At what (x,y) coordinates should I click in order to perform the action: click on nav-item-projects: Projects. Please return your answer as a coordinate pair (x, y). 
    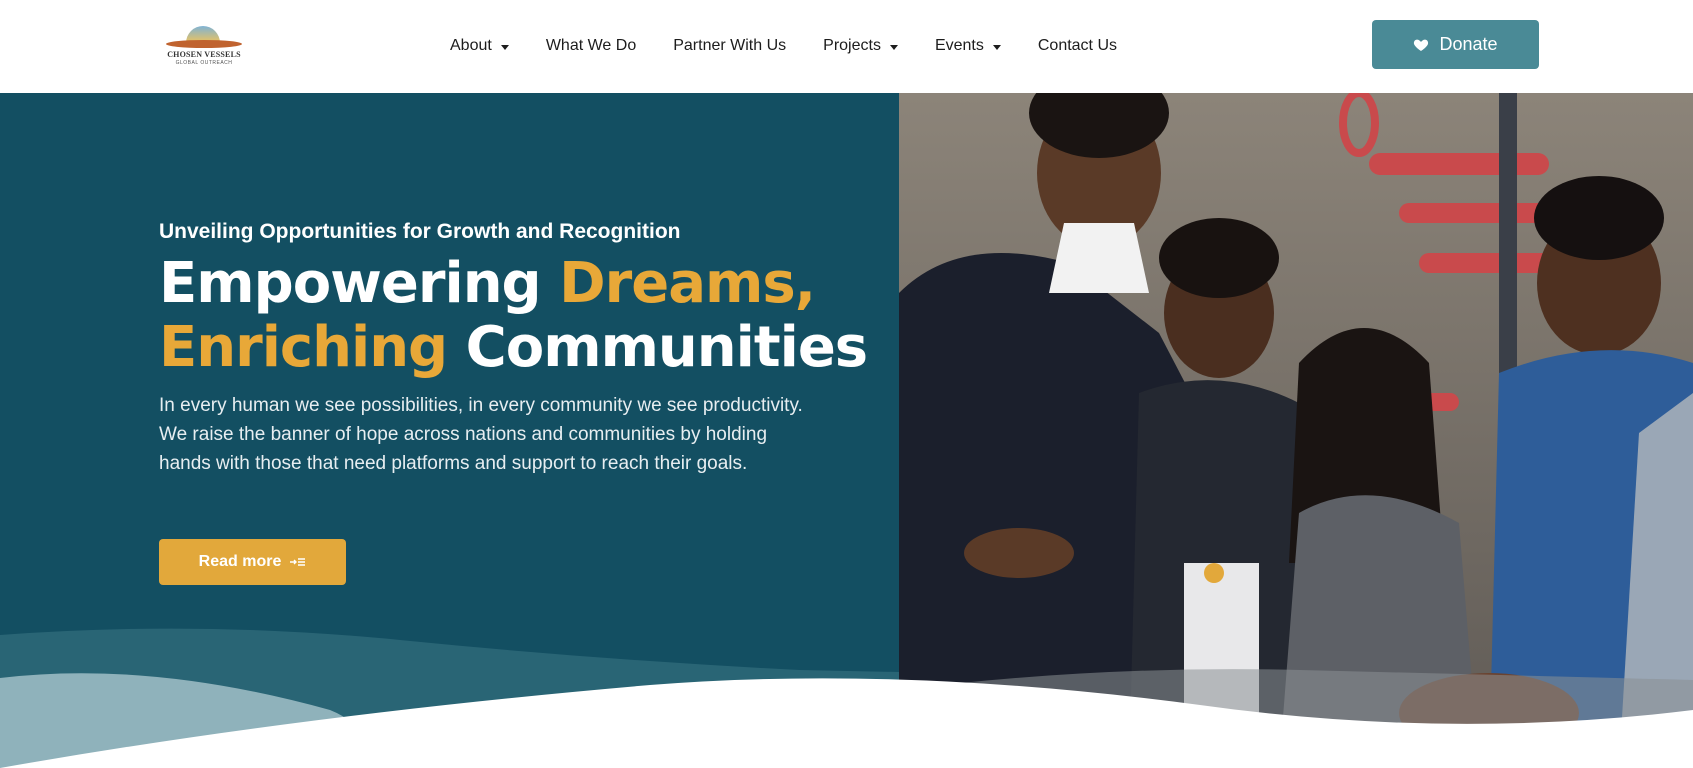
    Looking at the image, I should click on (860, 46).